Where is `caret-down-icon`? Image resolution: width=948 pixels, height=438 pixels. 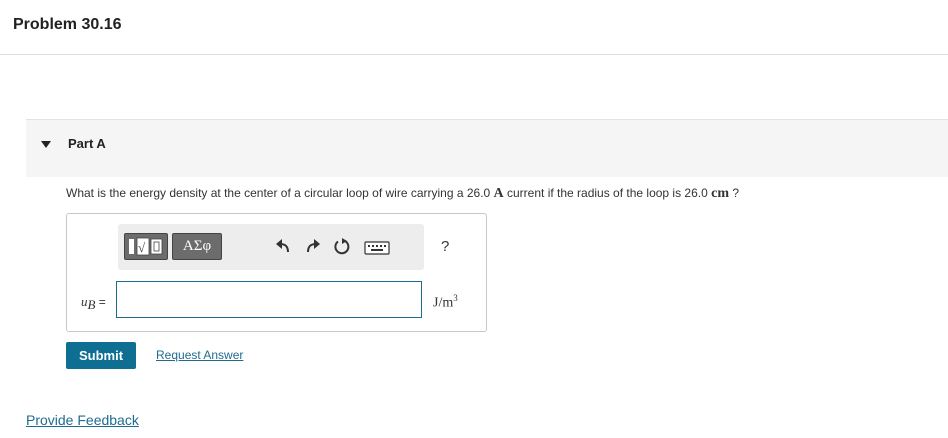
caret-down-icon is located at coordinates (46, 144).